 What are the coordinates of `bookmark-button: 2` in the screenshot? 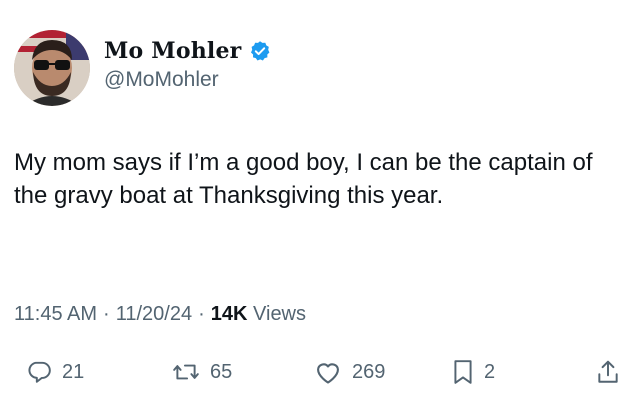 It's located at (473, 372).